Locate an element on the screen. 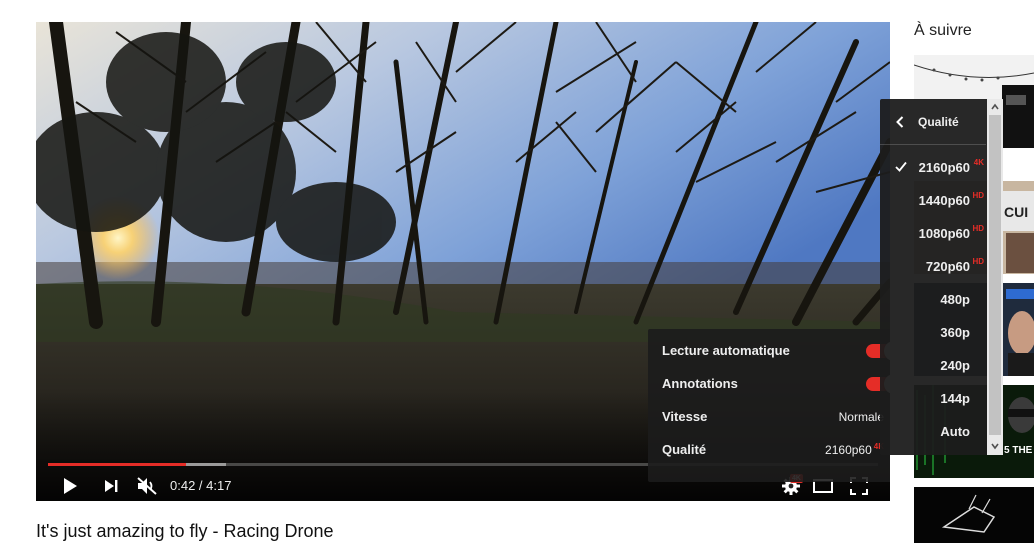 This screenshot has height=543, width=1034. scrollbar-thumb is located at coordinates (995, 275).